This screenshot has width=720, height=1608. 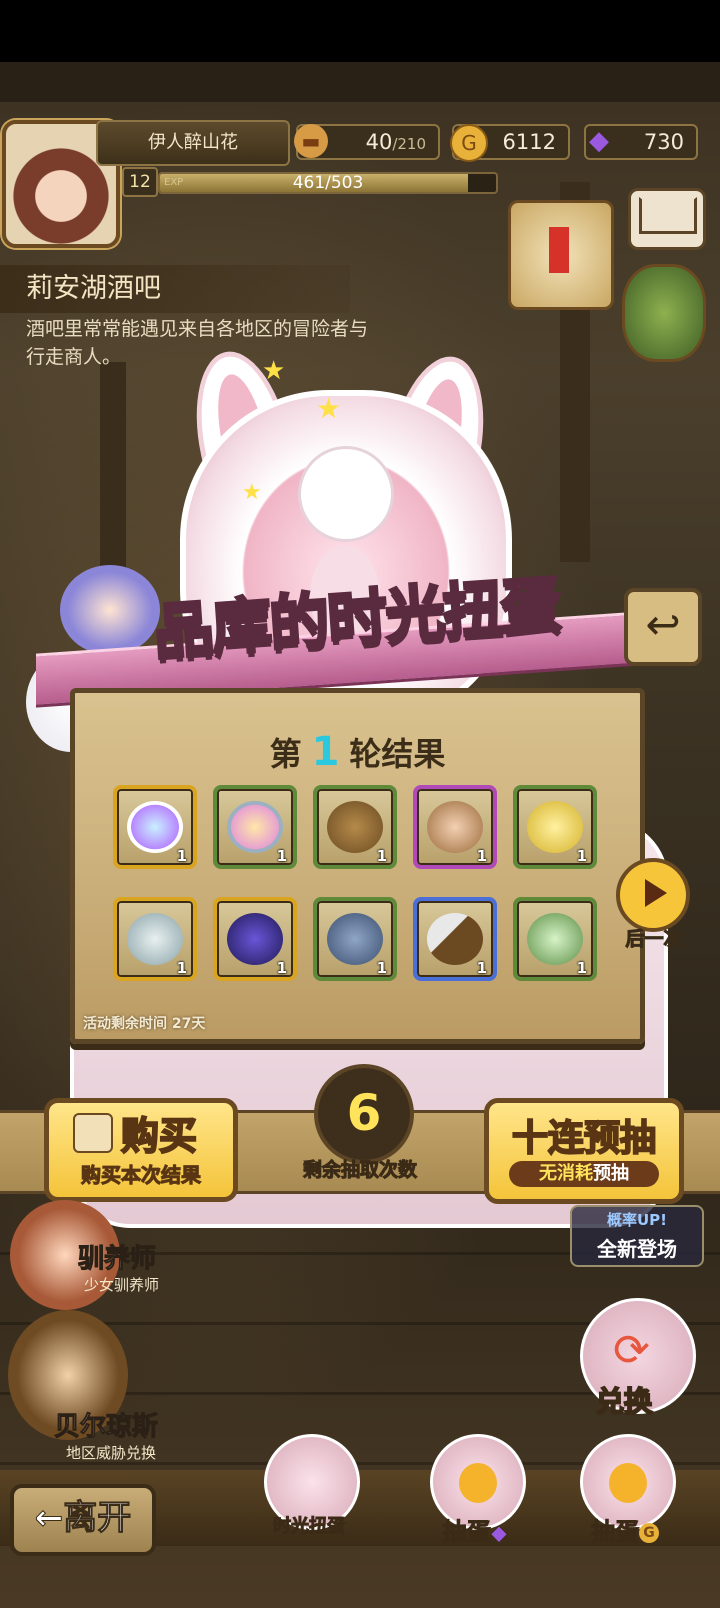 What do you see at coordinates (663, 142) in the screenshot?
I see `gem-value: 730` at bounding box center [663, 142].